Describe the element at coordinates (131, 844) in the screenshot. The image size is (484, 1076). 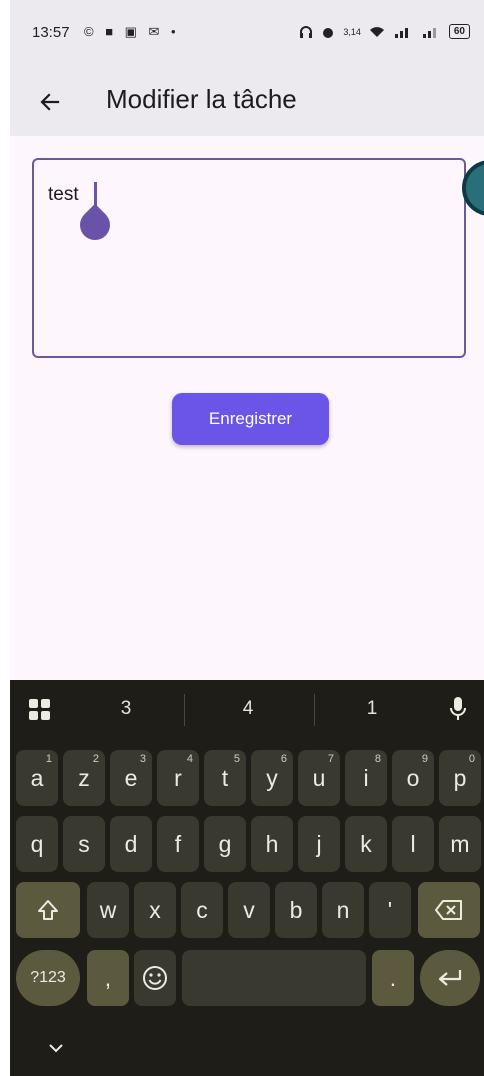
I see `key-d: d` at that location.